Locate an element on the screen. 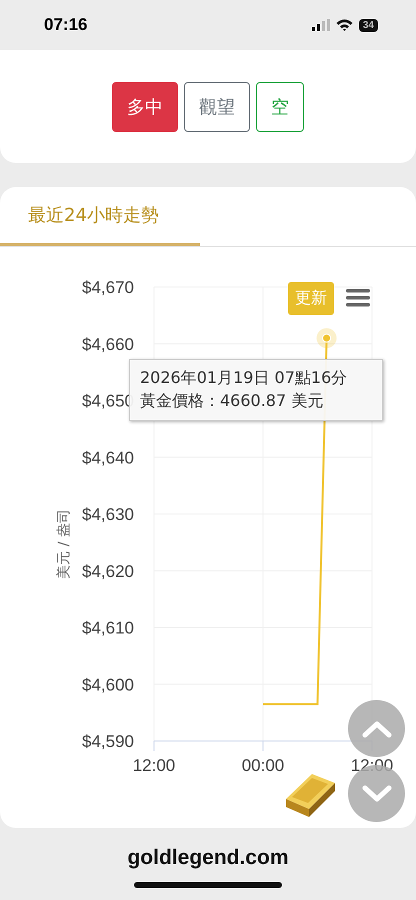 Image resolution: width=416 pixels, height=900 pixels. wifi-icon is located at coordinates (344, 25).